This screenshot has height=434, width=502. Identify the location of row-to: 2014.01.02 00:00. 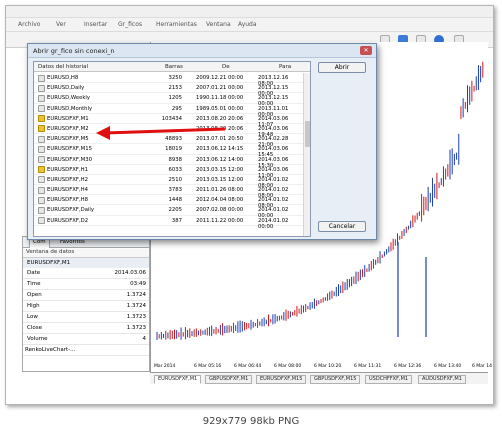
(273, 223).